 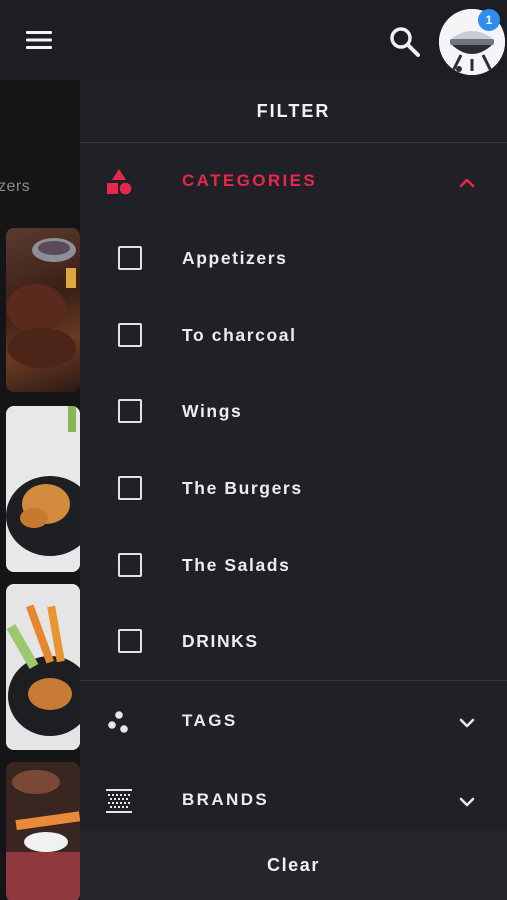 I want to click on background-product-list: zers, so click(x=40, y=490).